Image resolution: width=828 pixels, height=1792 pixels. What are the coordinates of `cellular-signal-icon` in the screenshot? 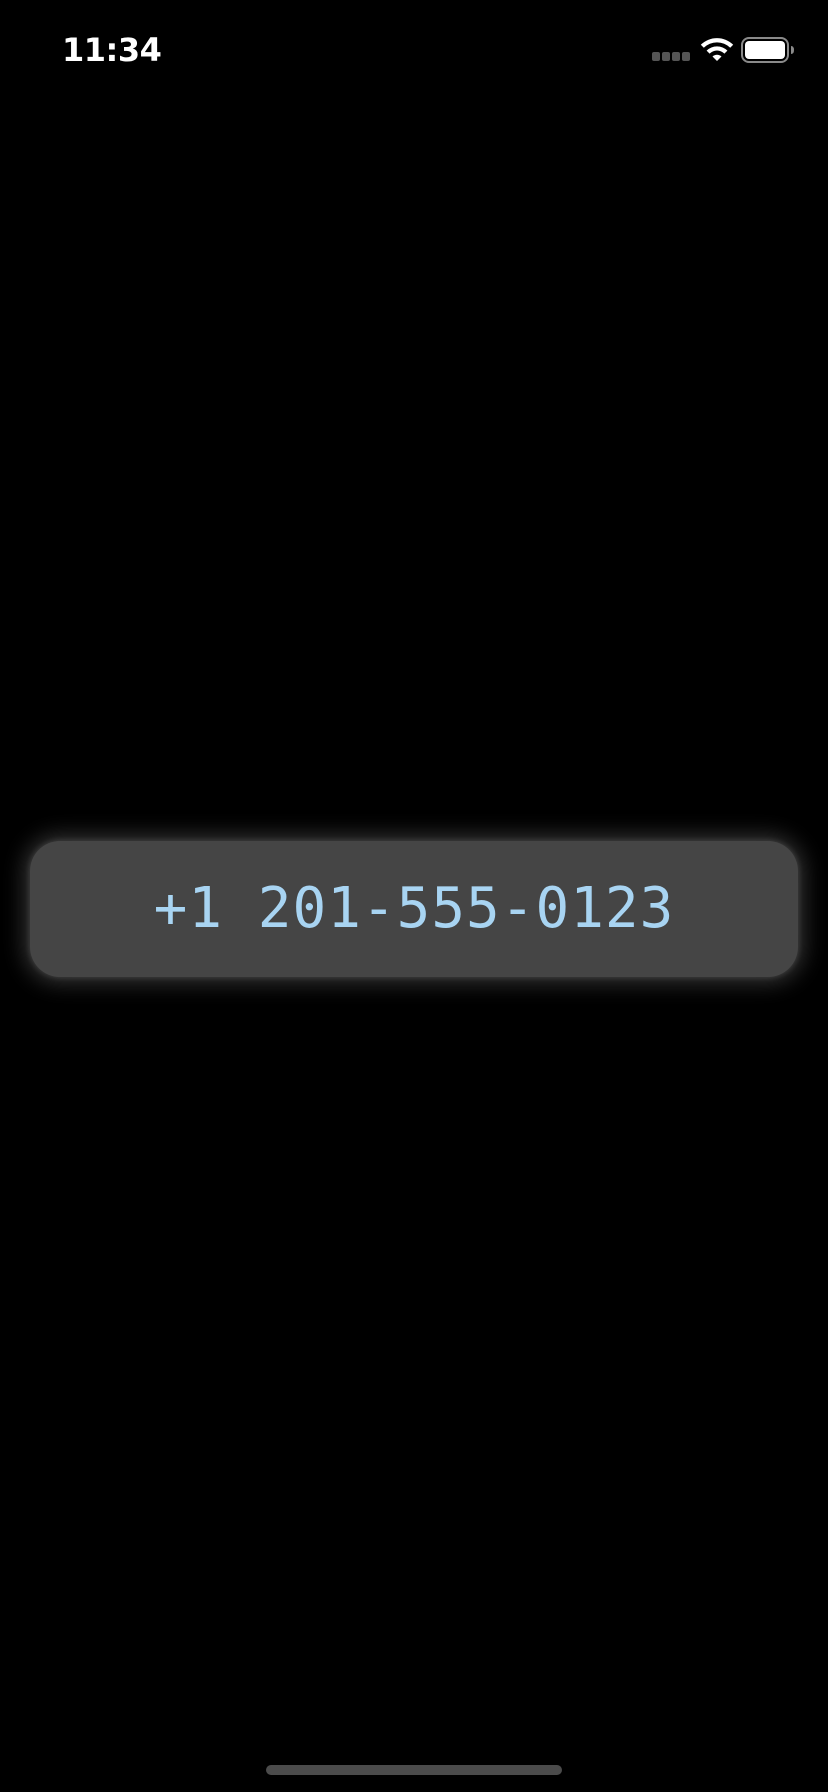 It's located at (671, 56).